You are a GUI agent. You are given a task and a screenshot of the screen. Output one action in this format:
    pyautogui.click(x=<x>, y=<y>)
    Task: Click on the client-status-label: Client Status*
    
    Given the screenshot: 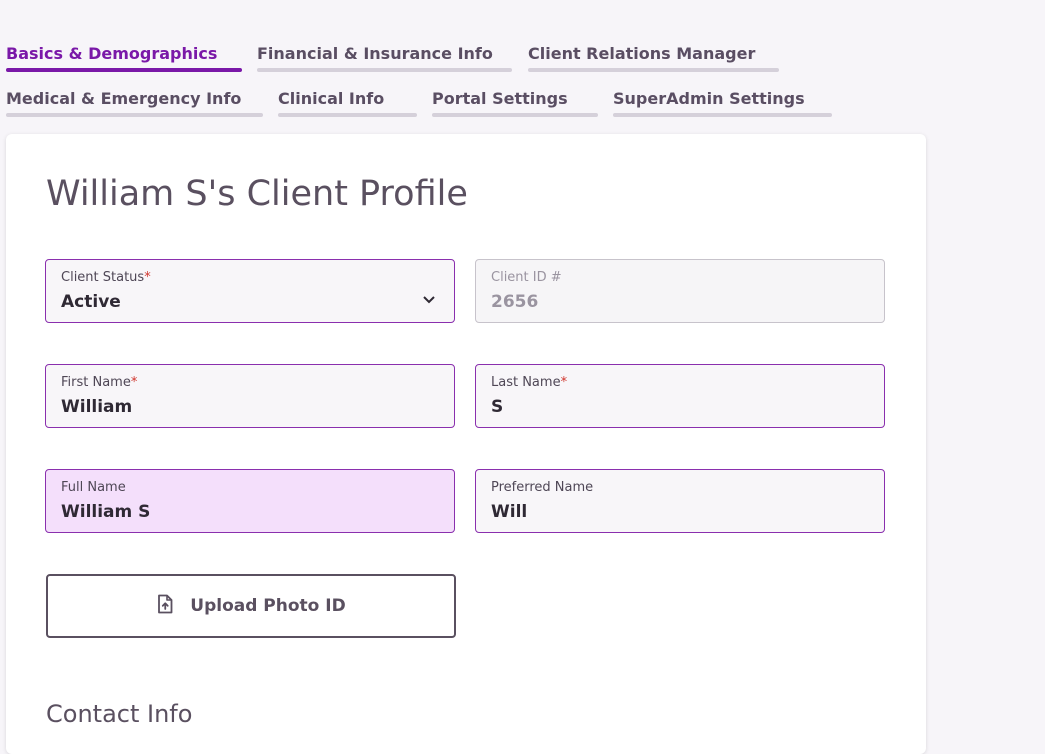 What is the action you would take?
    pyautogui.click(x=106, y=277)
    